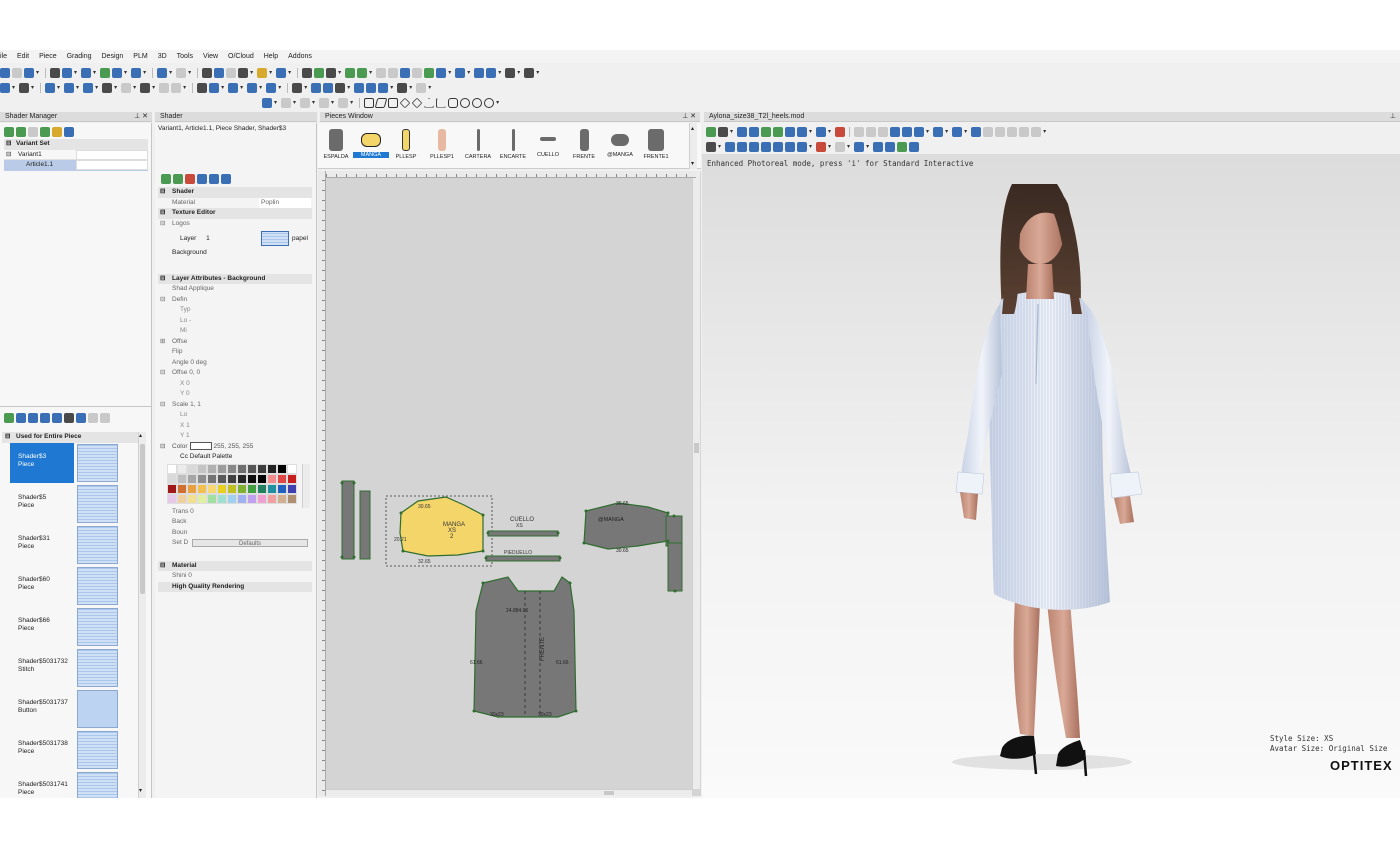  Describe the element at coordinates (491, 72) in the screenshot. I see `drape-icon` at that location.